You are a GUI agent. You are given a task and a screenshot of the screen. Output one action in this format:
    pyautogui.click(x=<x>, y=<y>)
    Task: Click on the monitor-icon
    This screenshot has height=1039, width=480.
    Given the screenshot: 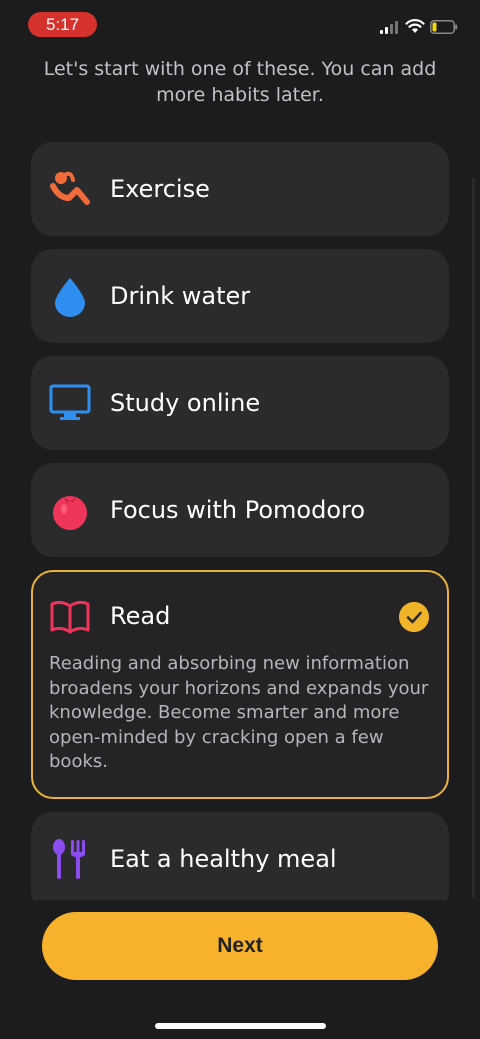 What is the action you would take?
    pyautogui.click(x=70, y=402)
    